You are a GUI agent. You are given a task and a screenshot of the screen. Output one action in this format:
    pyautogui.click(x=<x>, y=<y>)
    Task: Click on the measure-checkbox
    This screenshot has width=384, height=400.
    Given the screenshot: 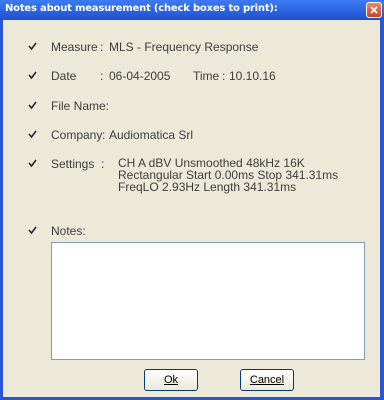 What is the action you would take?
    pyautogui.click(x=32, y=46)
    